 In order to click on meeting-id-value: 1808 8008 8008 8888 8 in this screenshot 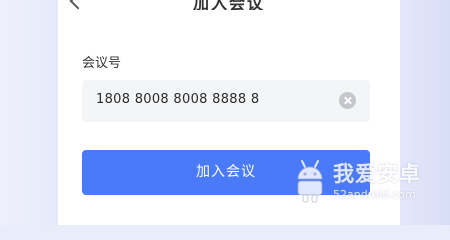, I will do `click(177, 99)`.